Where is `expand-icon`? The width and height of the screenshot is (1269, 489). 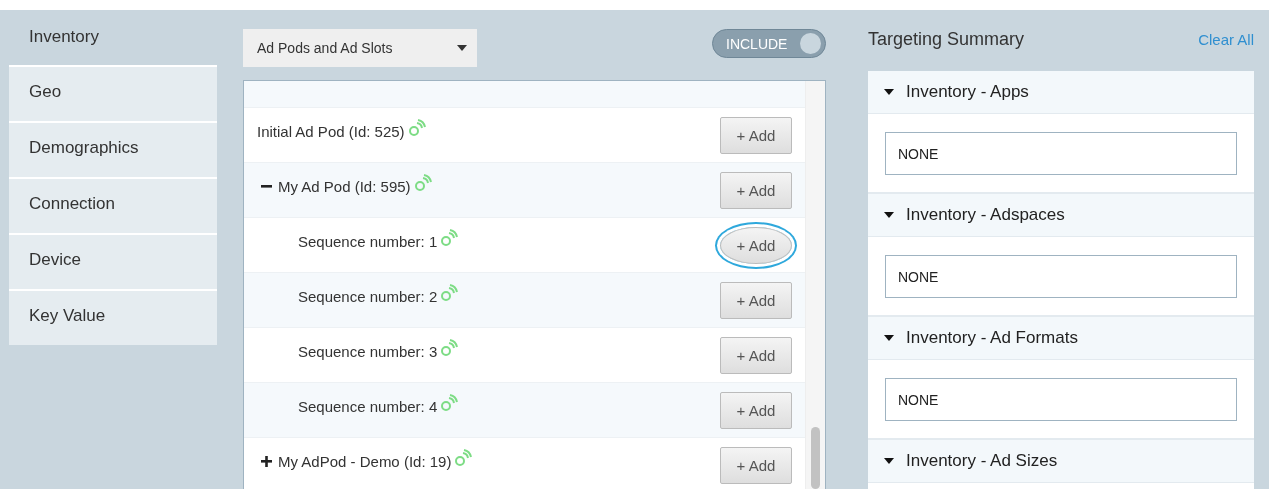
expand-icon is located at coordinates (266, 461).